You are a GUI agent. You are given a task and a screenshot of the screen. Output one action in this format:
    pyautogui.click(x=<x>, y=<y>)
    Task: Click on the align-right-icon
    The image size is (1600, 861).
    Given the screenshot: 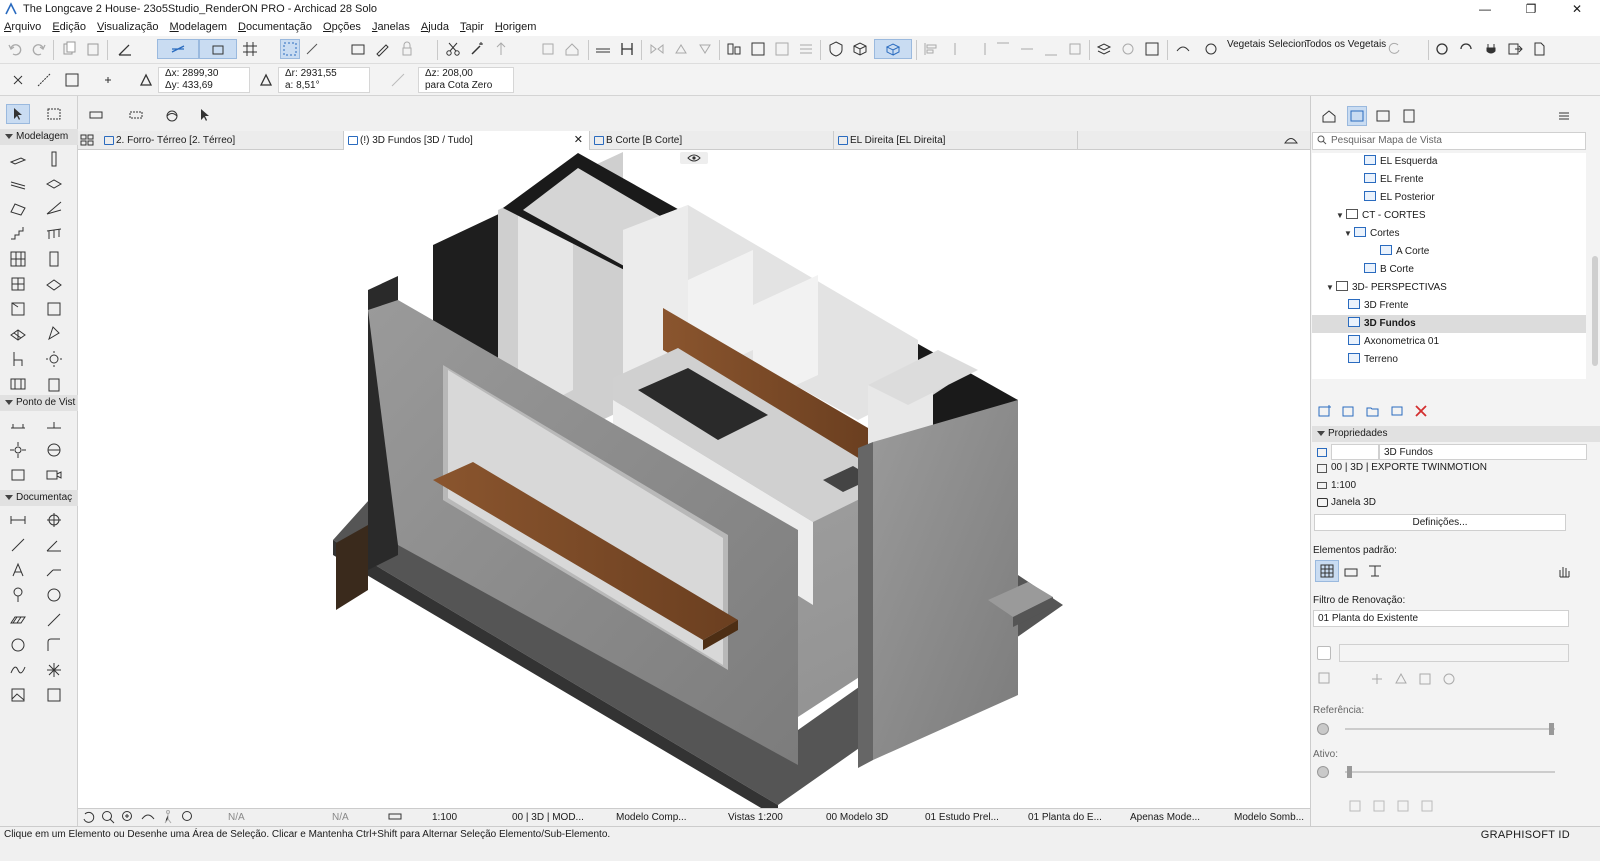 What is the action you would take?
    pyautogui.click(x=979, y=49)
    